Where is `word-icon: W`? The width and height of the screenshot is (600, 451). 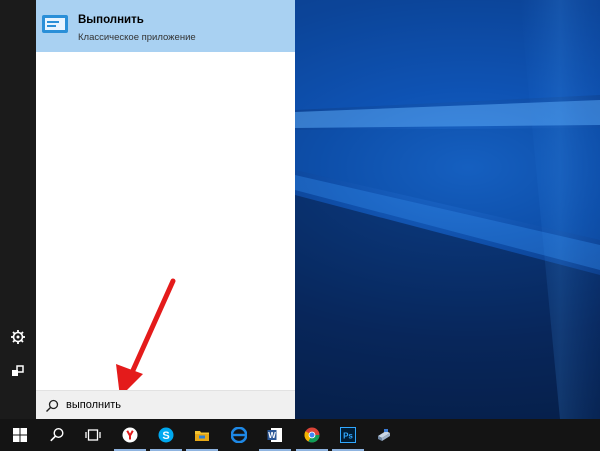
word-icon: W is located at coordinates (274, 435).